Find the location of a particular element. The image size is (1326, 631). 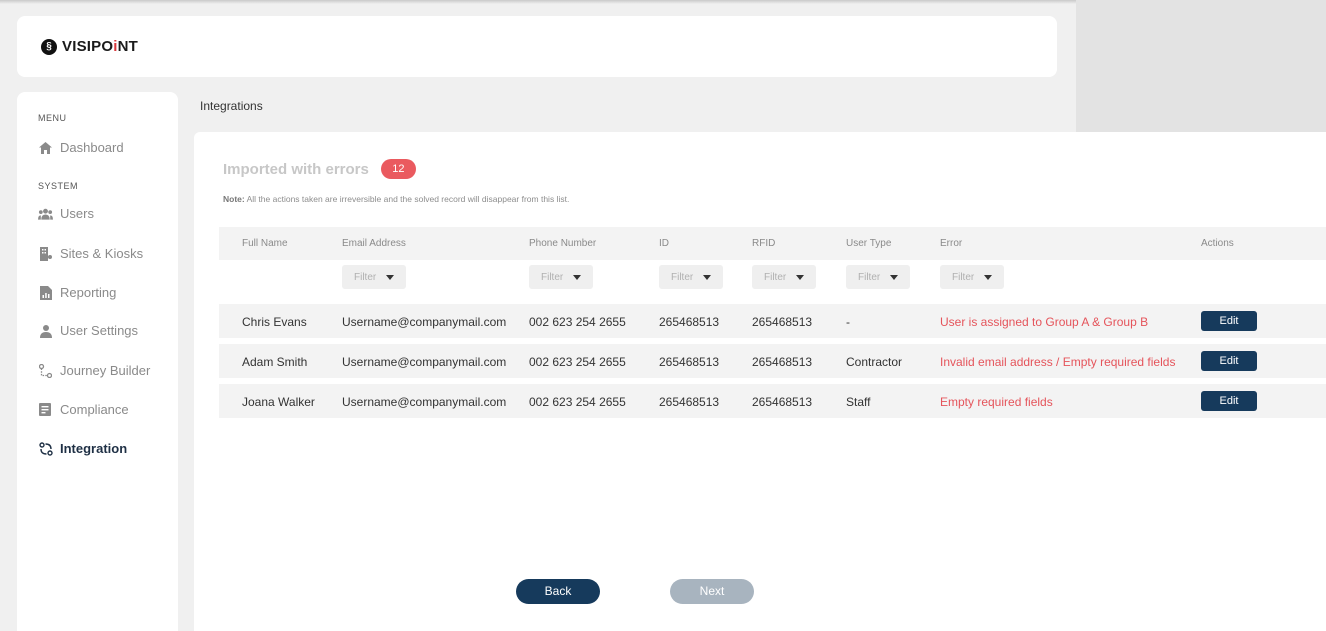

sidebar-item-integration: Integration is located at coordinates (82, 448).